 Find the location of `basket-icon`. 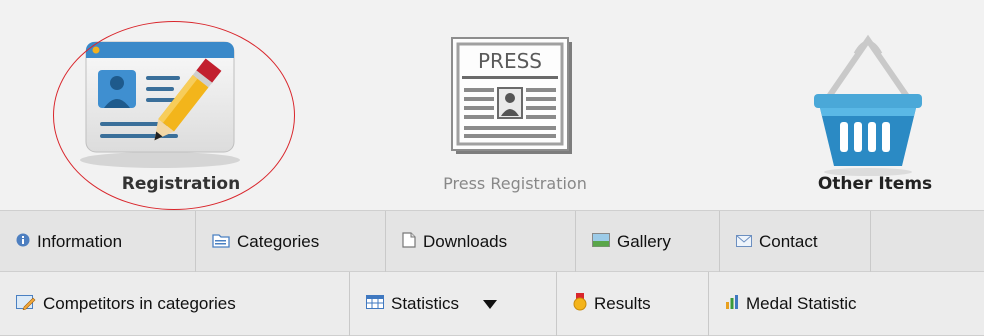

basket-icon is located at coordinates (868, 105).